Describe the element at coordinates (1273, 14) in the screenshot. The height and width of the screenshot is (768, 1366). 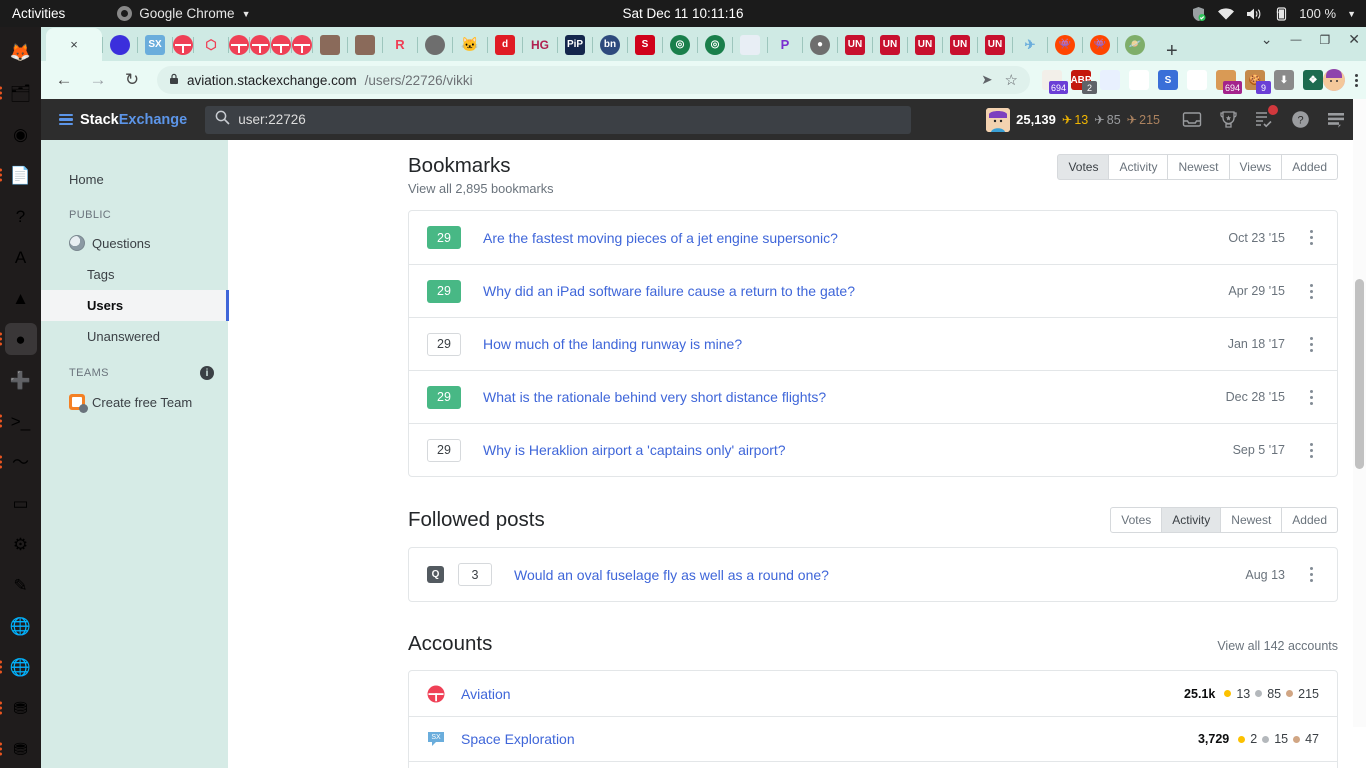
I see `system-tray: 100 % ▼` at that location.